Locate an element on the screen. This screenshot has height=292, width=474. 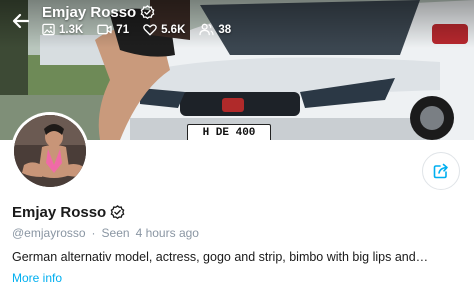
profile-name-row: Emjay Rosso is located at coordinates (68, 212).